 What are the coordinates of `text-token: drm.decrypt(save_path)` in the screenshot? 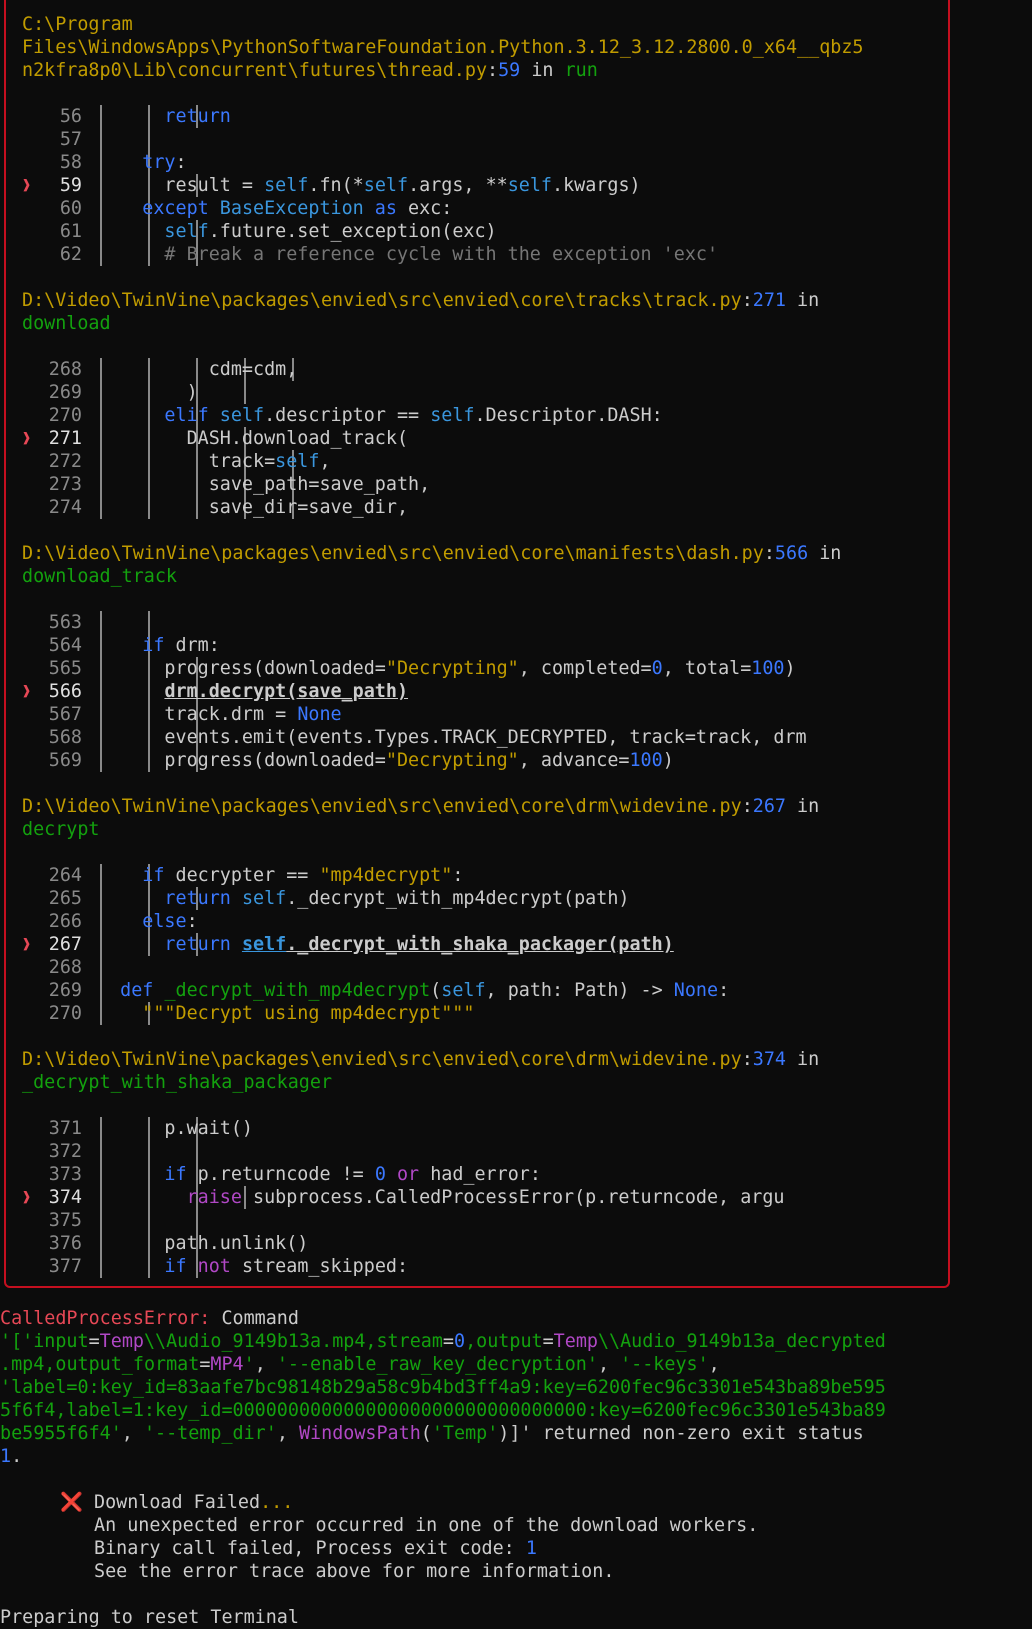 It's located at (286, 691).